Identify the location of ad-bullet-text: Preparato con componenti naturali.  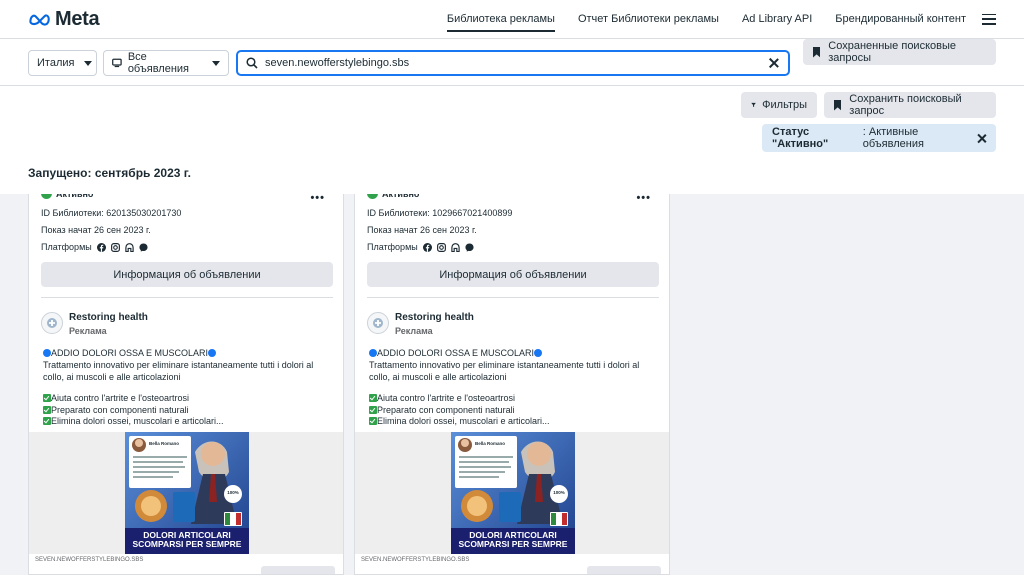
(446, 409).